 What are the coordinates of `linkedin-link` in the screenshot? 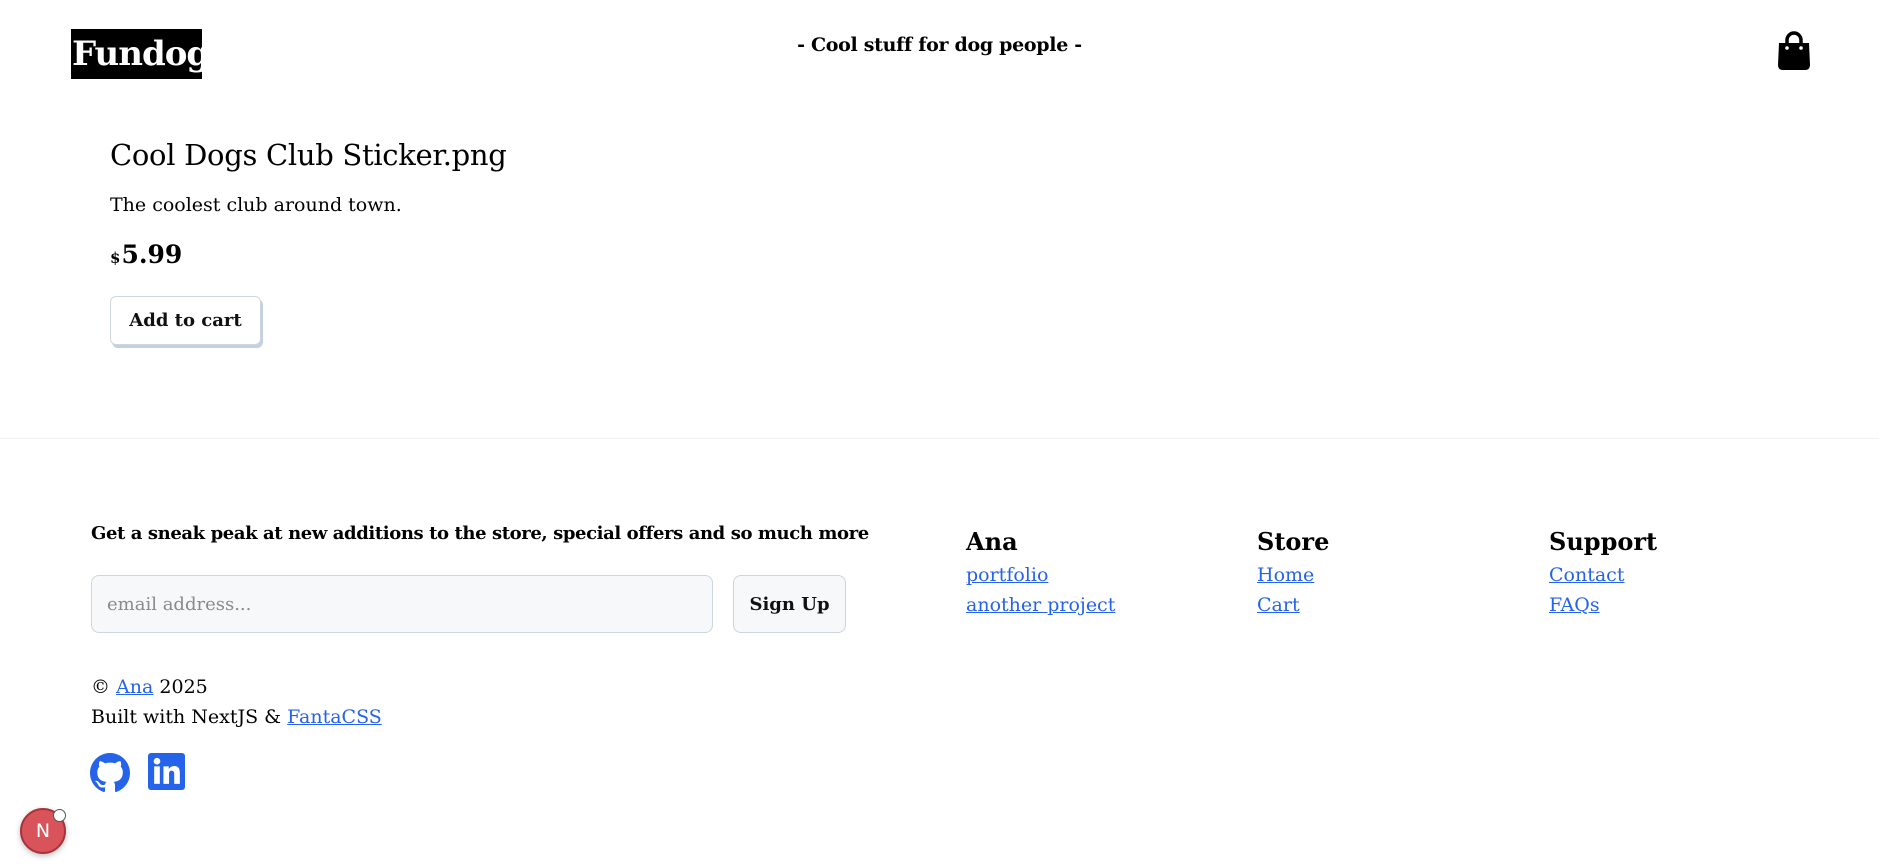 It's located at (168, 773).